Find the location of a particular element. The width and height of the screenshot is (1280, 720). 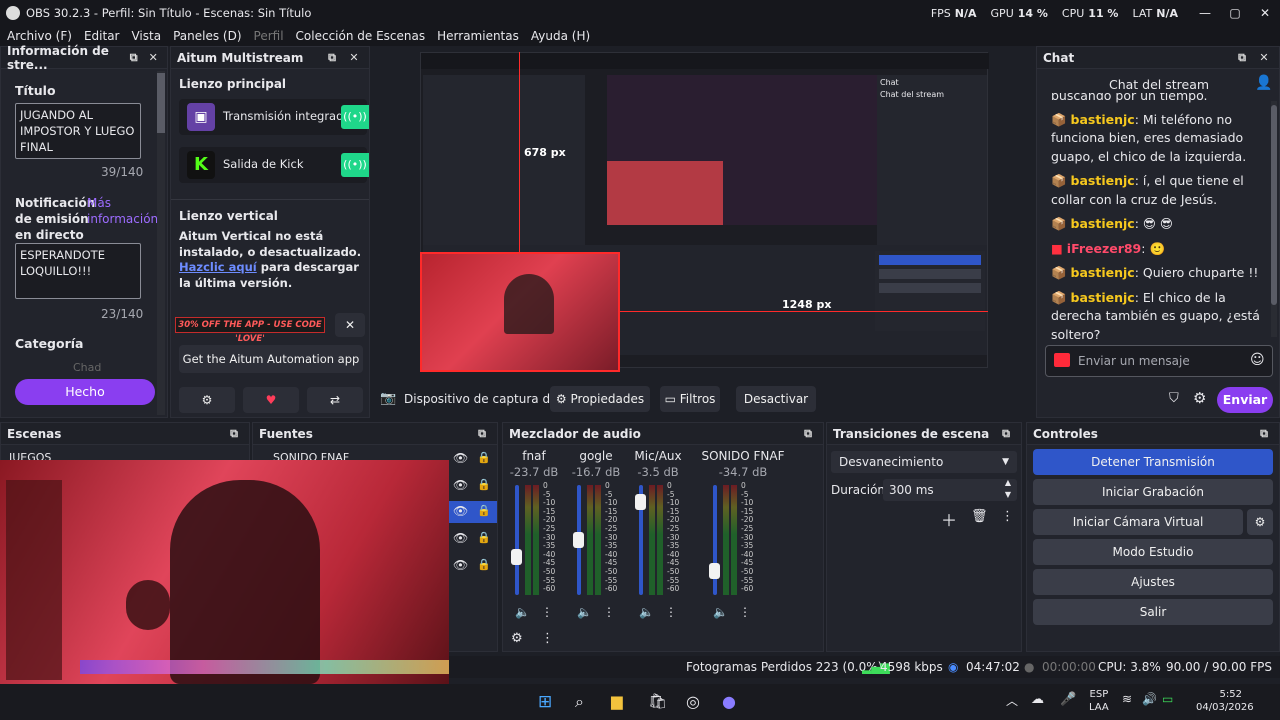

trash-icon: 🗑 is located at coordinates (979, 516).